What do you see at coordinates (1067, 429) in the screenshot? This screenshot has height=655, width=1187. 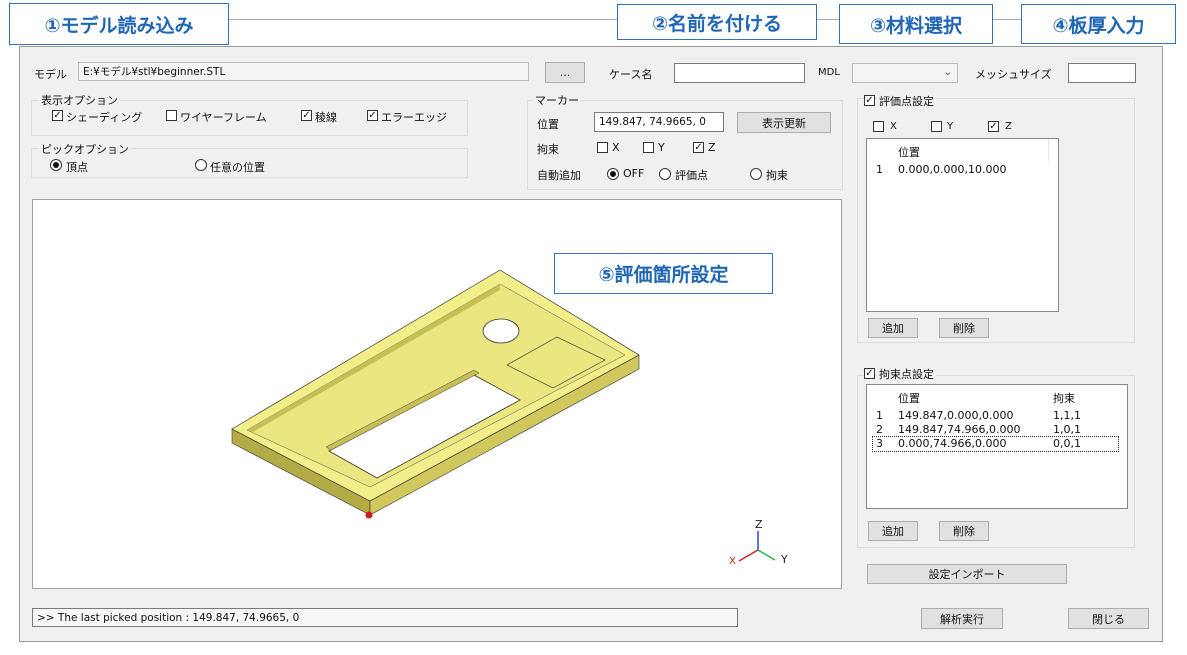 I see `constraint-row-value: 1,0,1` at bounding box center [1067, 429].